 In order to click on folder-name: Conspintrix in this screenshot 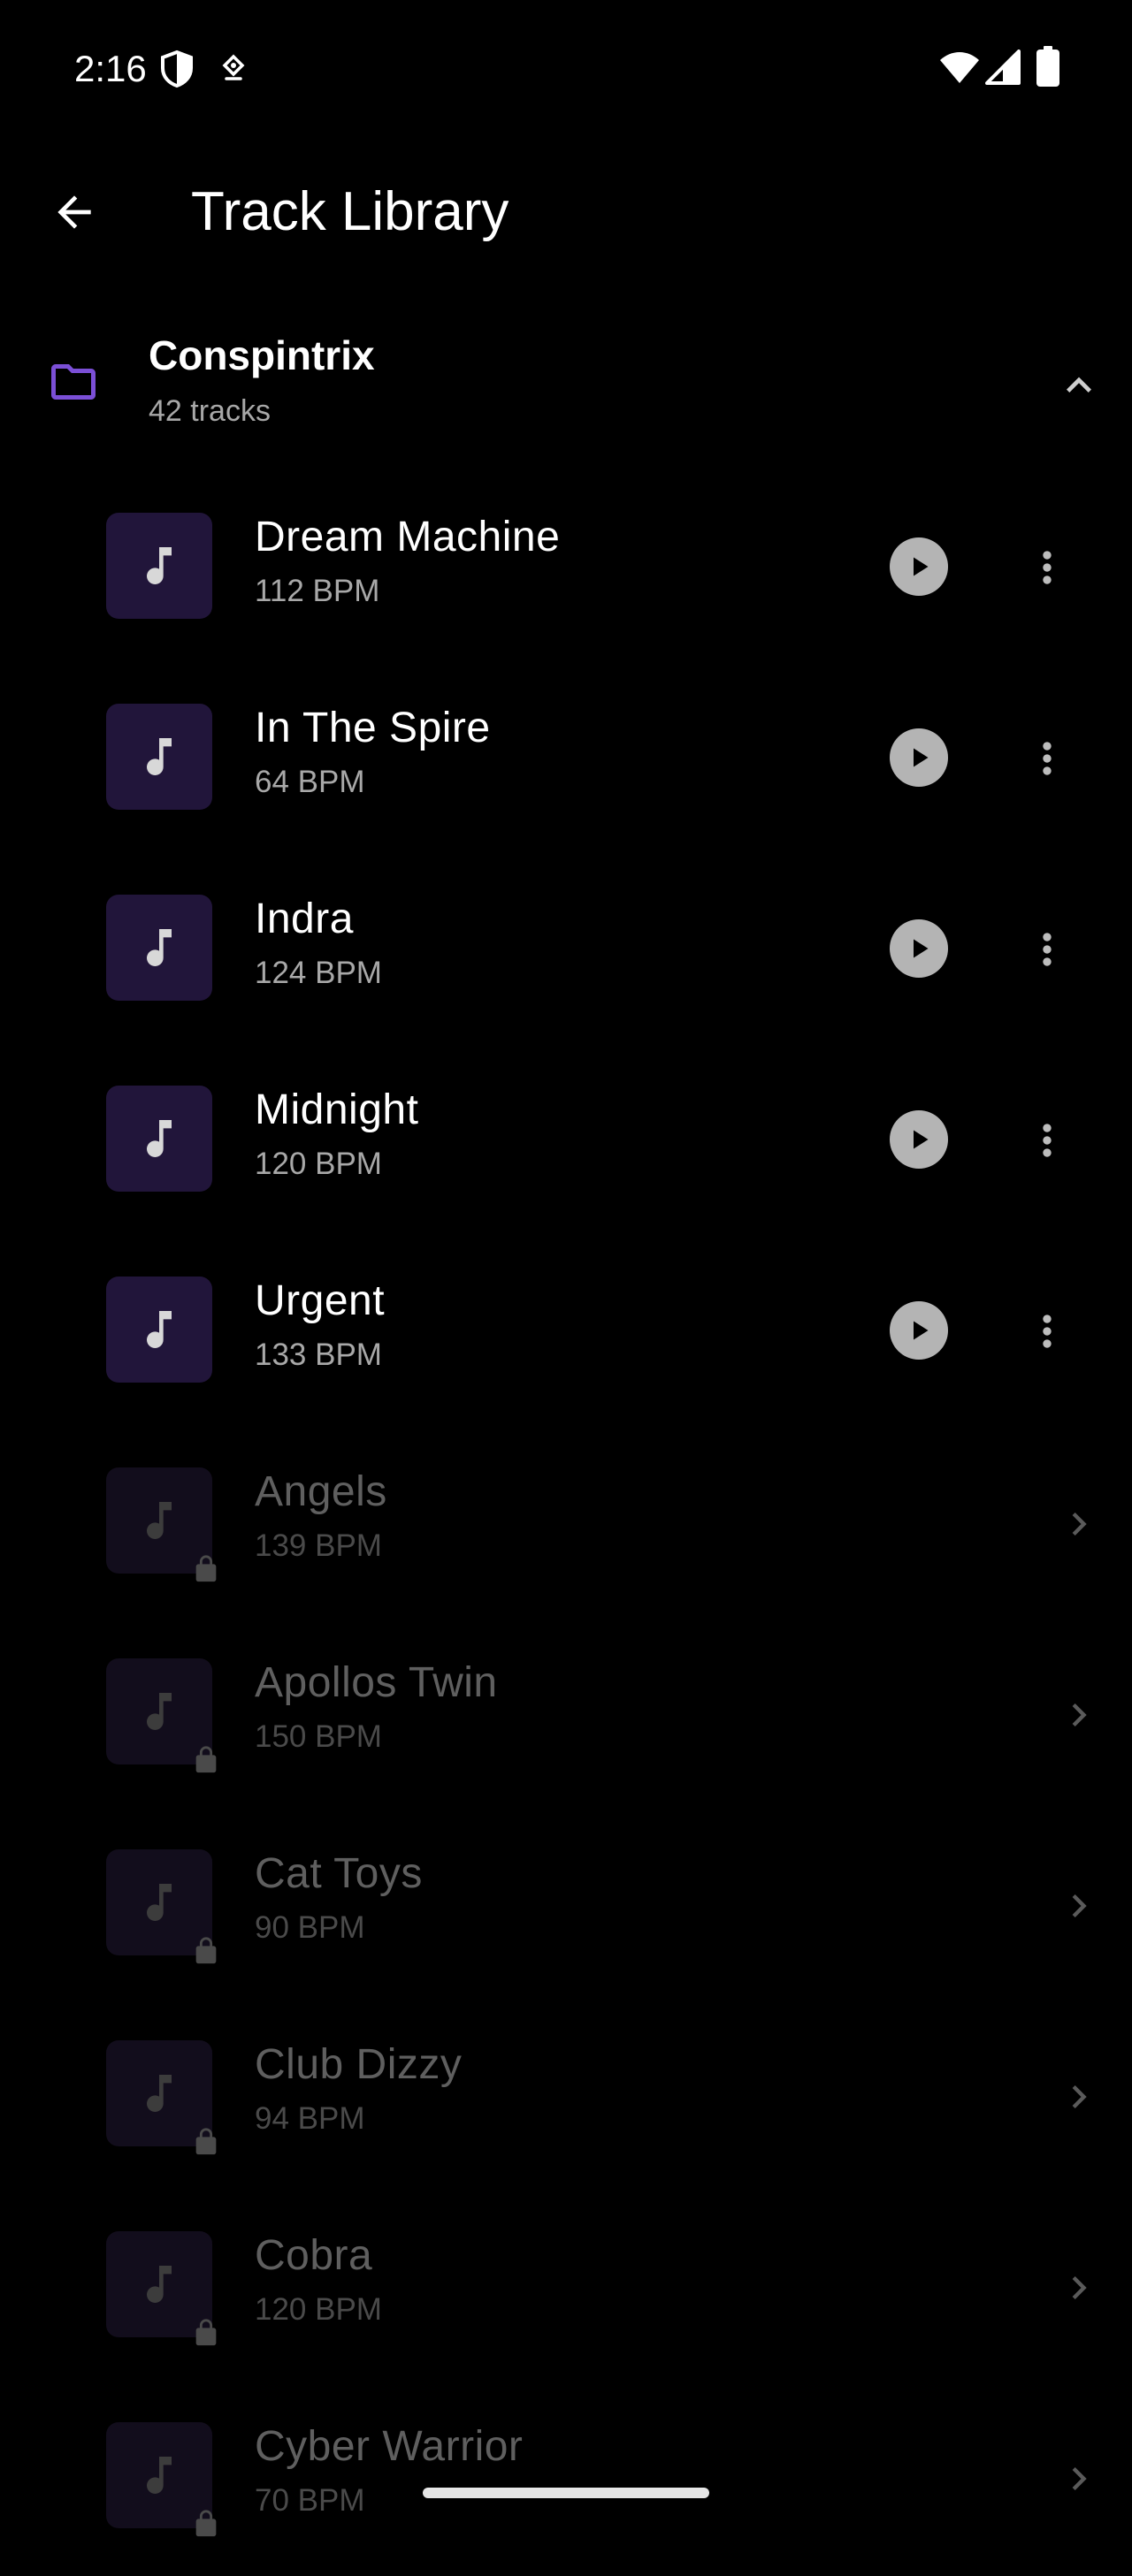, I will do `click(262, 355)`.